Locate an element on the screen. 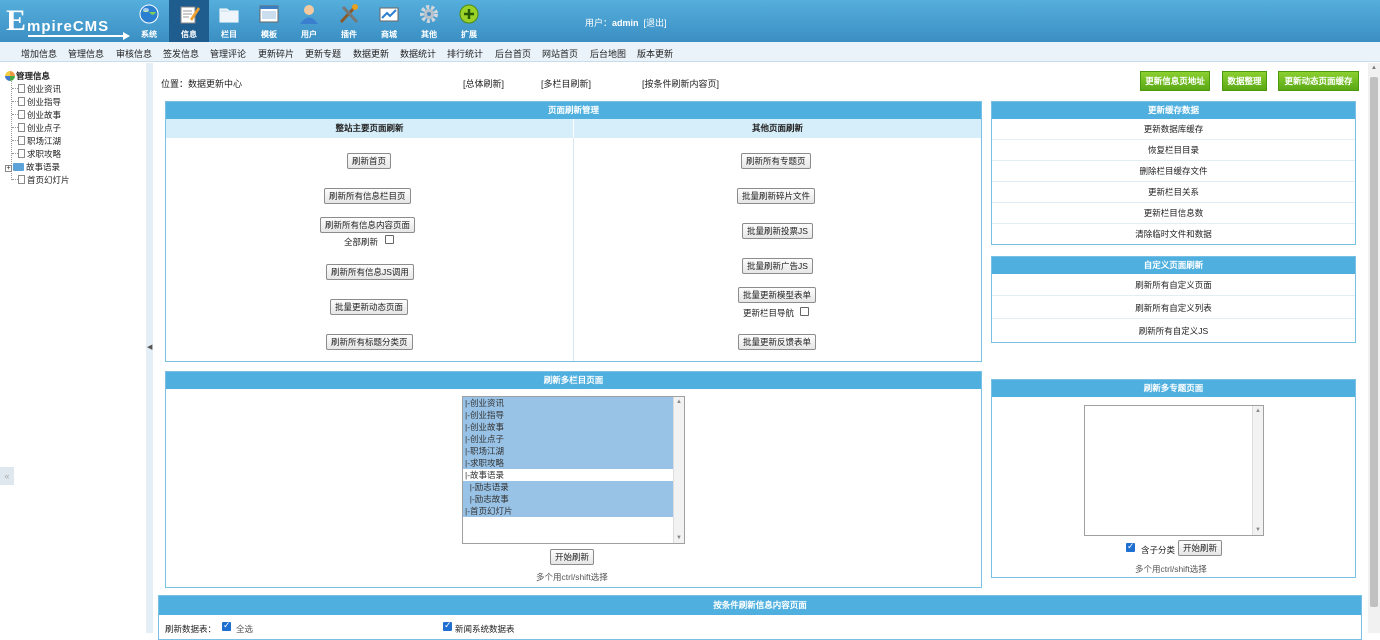 Image resolution: width=1380 pixels, height=640 pixels. update-column-count-link: 更新栏目信息数 is located at coordinates (1173, 213).